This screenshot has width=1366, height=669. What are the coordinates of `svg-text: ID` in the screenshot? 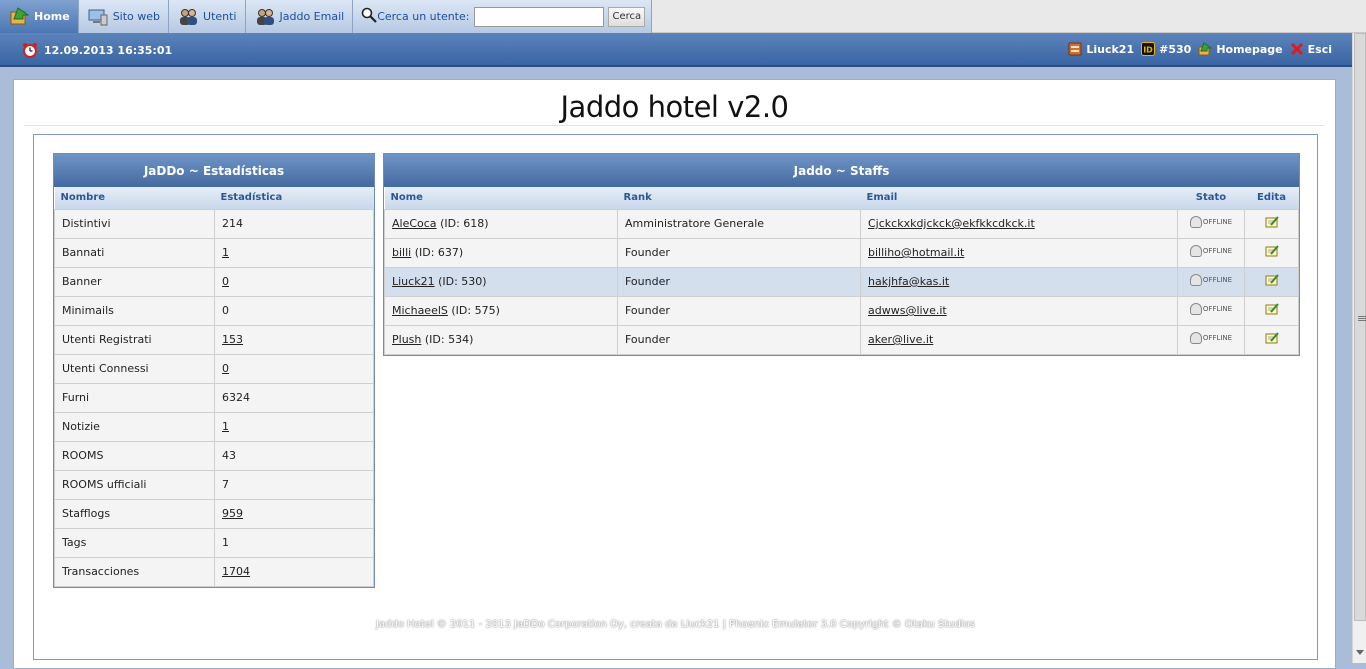 It's located at (1148, 50).